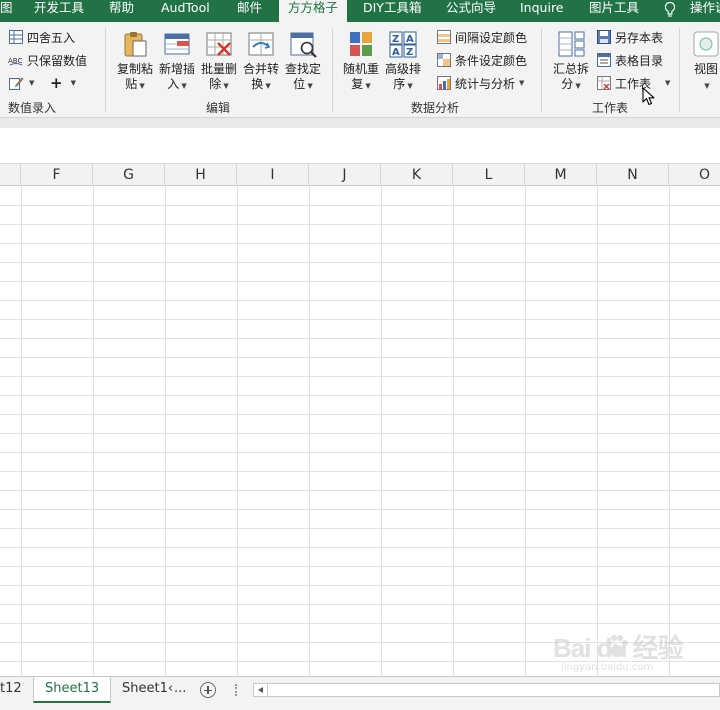  What do you see at coordinates (444, 83) in the screenshot?
I see `stats-chart-icon` at bounding box center [444, 83].